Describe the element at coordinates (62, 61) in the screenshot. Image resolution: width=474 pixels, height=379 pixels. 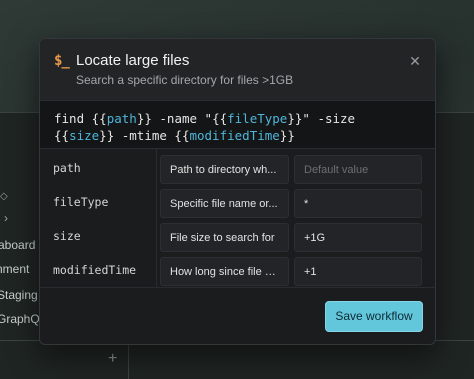
I see `terminal-icon: $_` at that location.